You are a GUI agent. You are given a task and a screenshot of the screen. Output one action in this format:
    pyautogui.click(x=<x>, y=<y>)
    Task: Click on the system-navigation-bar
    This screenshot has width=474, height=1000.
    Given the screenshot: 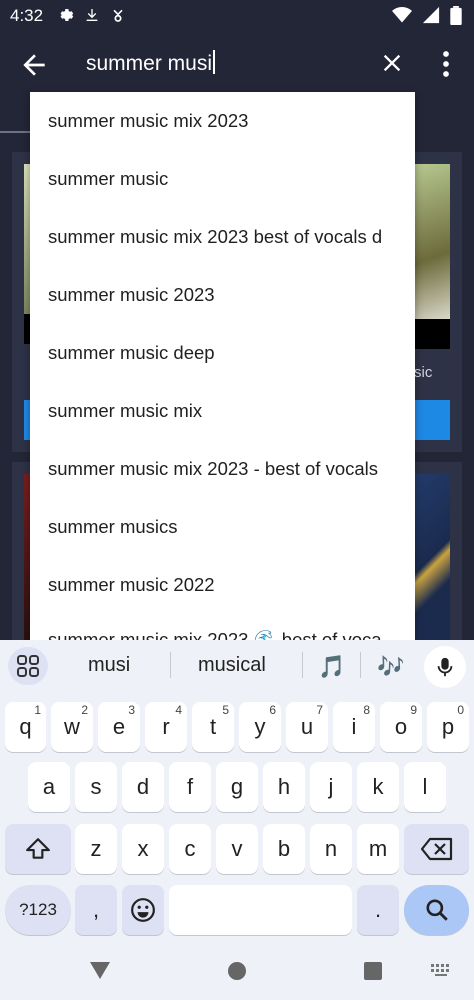 What is the action you would take?
    pyautogui.click(x=237, y=970)
    